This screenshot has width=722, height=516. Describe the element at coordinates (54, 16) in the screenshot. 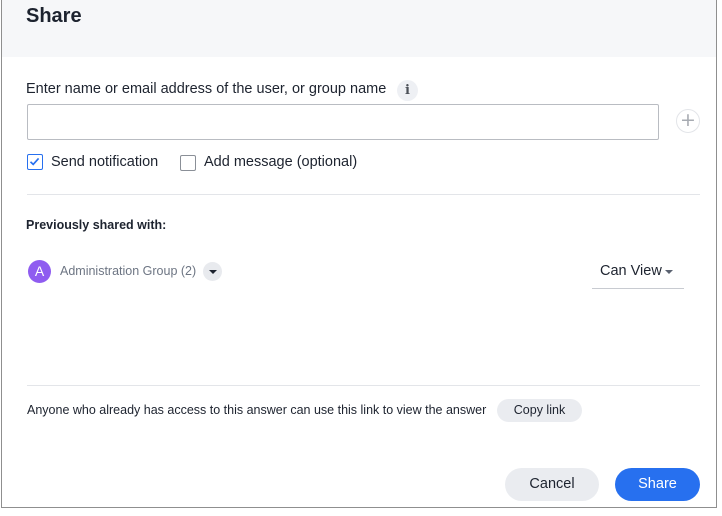

I see `dialog-title: Share` at that location.